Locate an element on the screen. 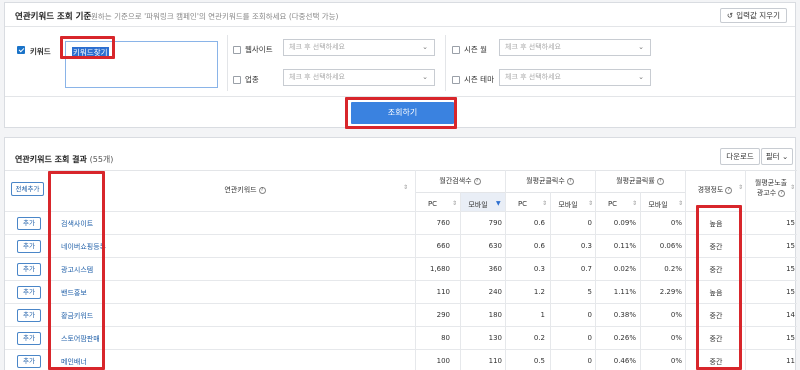  filter-button: 필터 ⌄ is located at coordinates (777, 156).